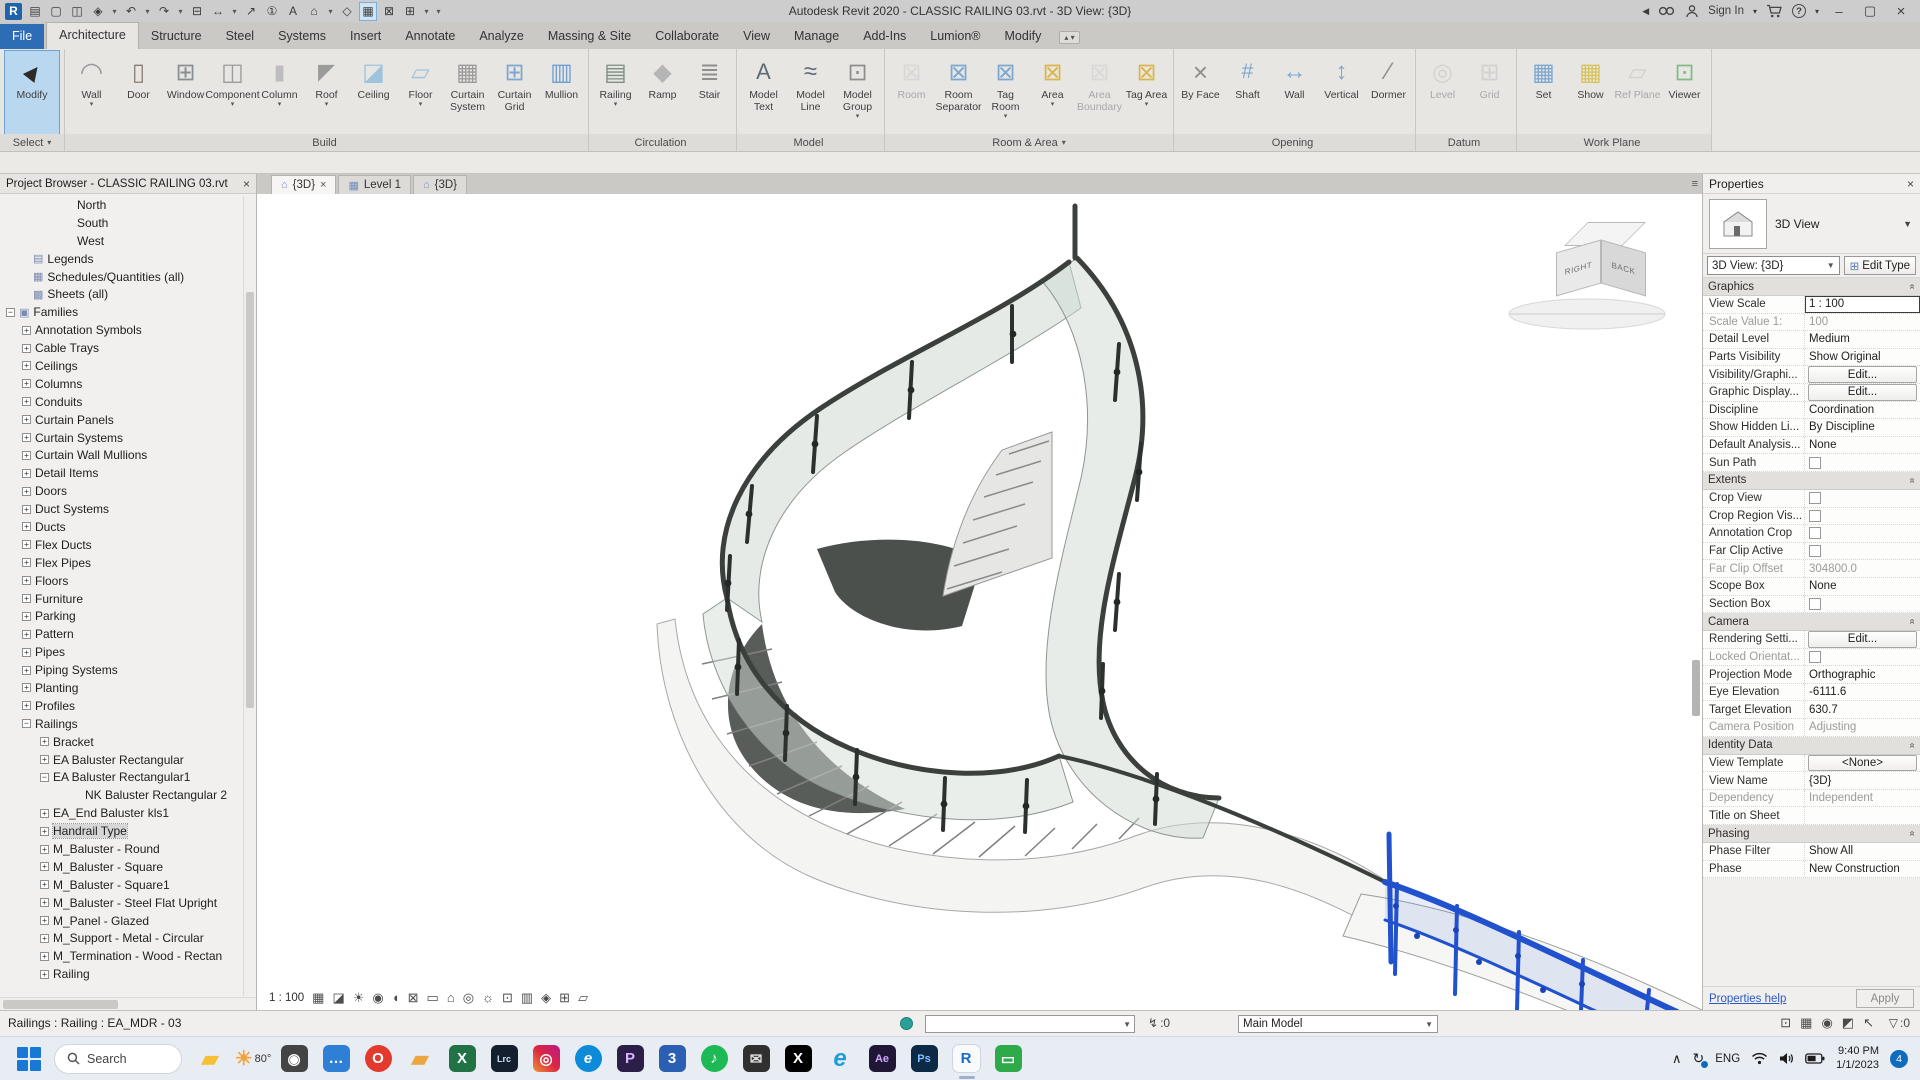 This screenshot has width=1920, height=1080. Describe the element at coordinates (128, 795) in the screenshot. I see `tree-item: NK Baluster Rectangular 2` at that location.